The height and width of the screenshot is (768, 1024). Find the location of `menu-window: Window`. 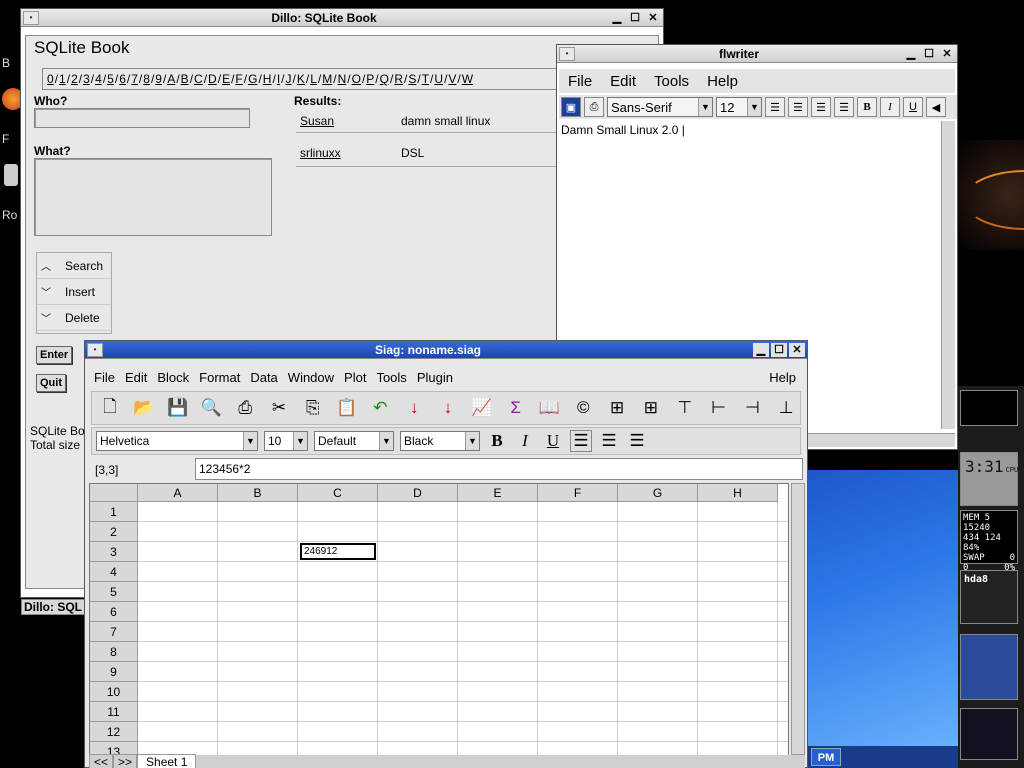

menu-window: Window is located at coordinates (311, 377).